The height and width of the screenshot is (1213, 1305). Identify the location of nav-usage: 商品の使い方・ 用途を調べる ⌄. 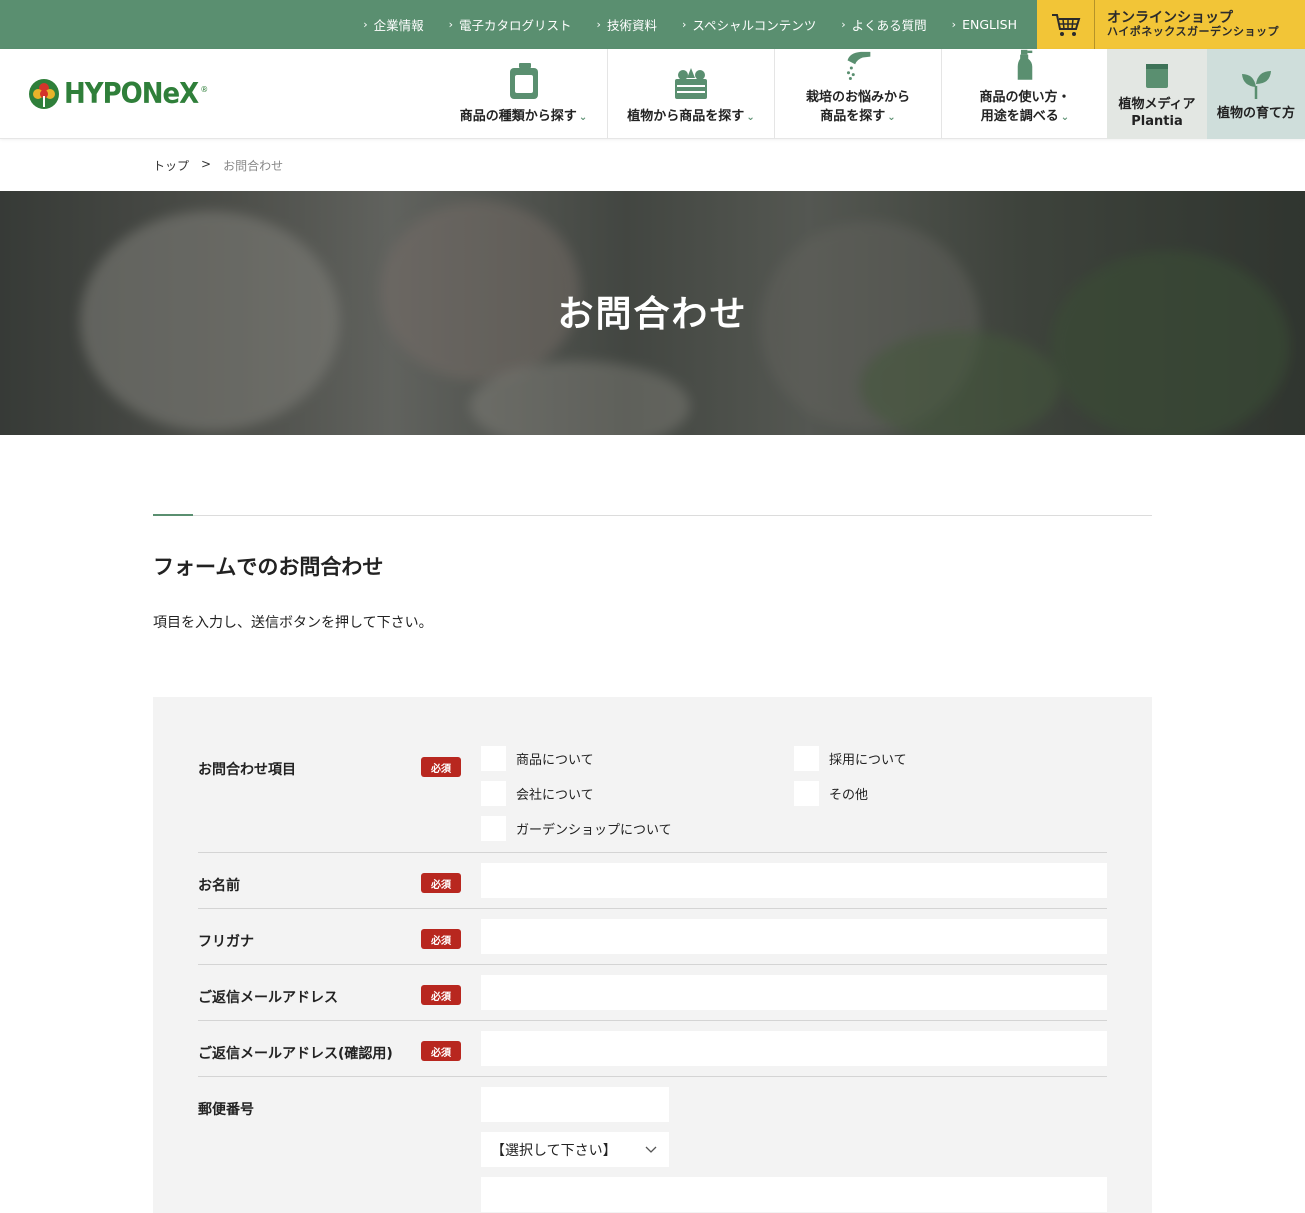
(1024, 94).